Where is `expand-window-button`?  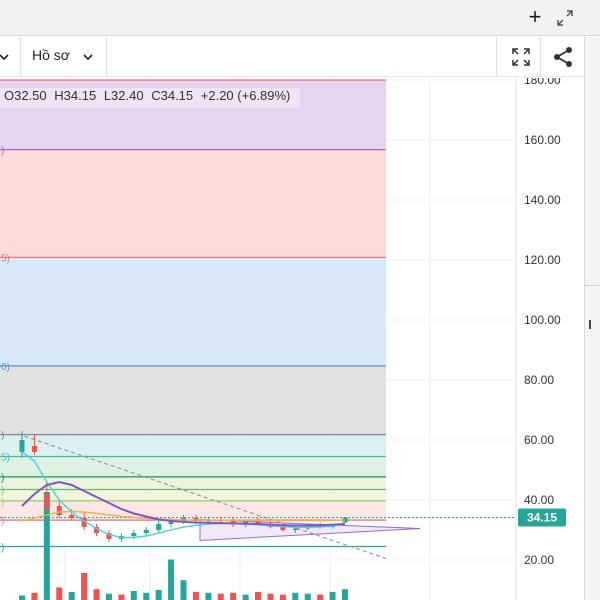
expand-window-button is located at coordinates (565, 18).